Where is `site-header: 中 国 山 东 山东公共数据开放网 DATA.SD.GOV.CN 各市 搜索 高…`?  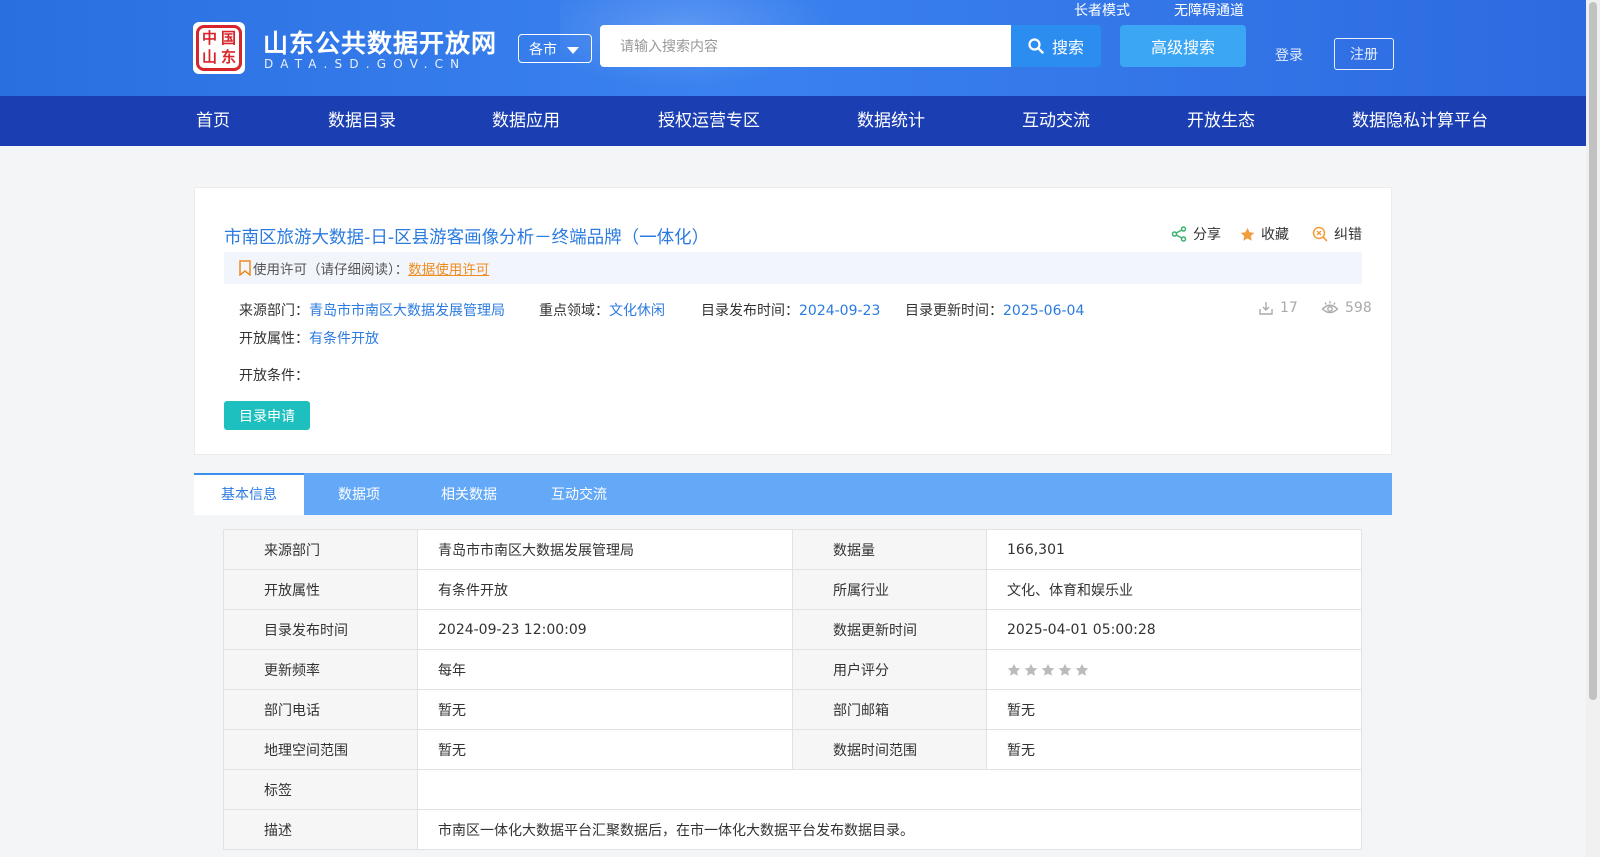
site-header: 中 国 山 东 山东公共数据开放网 DATA.SD.GOV.CN 各市 搜索 高… is located at coordinates (793, 48).